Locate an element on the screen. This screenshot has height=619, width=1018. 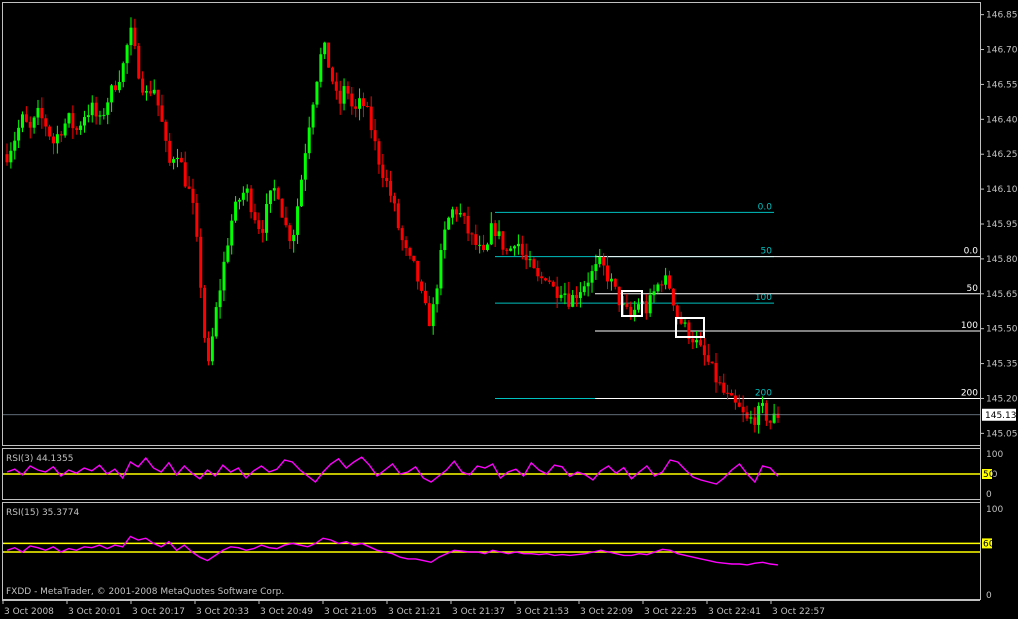
fib-level-label: 100 is located at coordinates (969, 326).